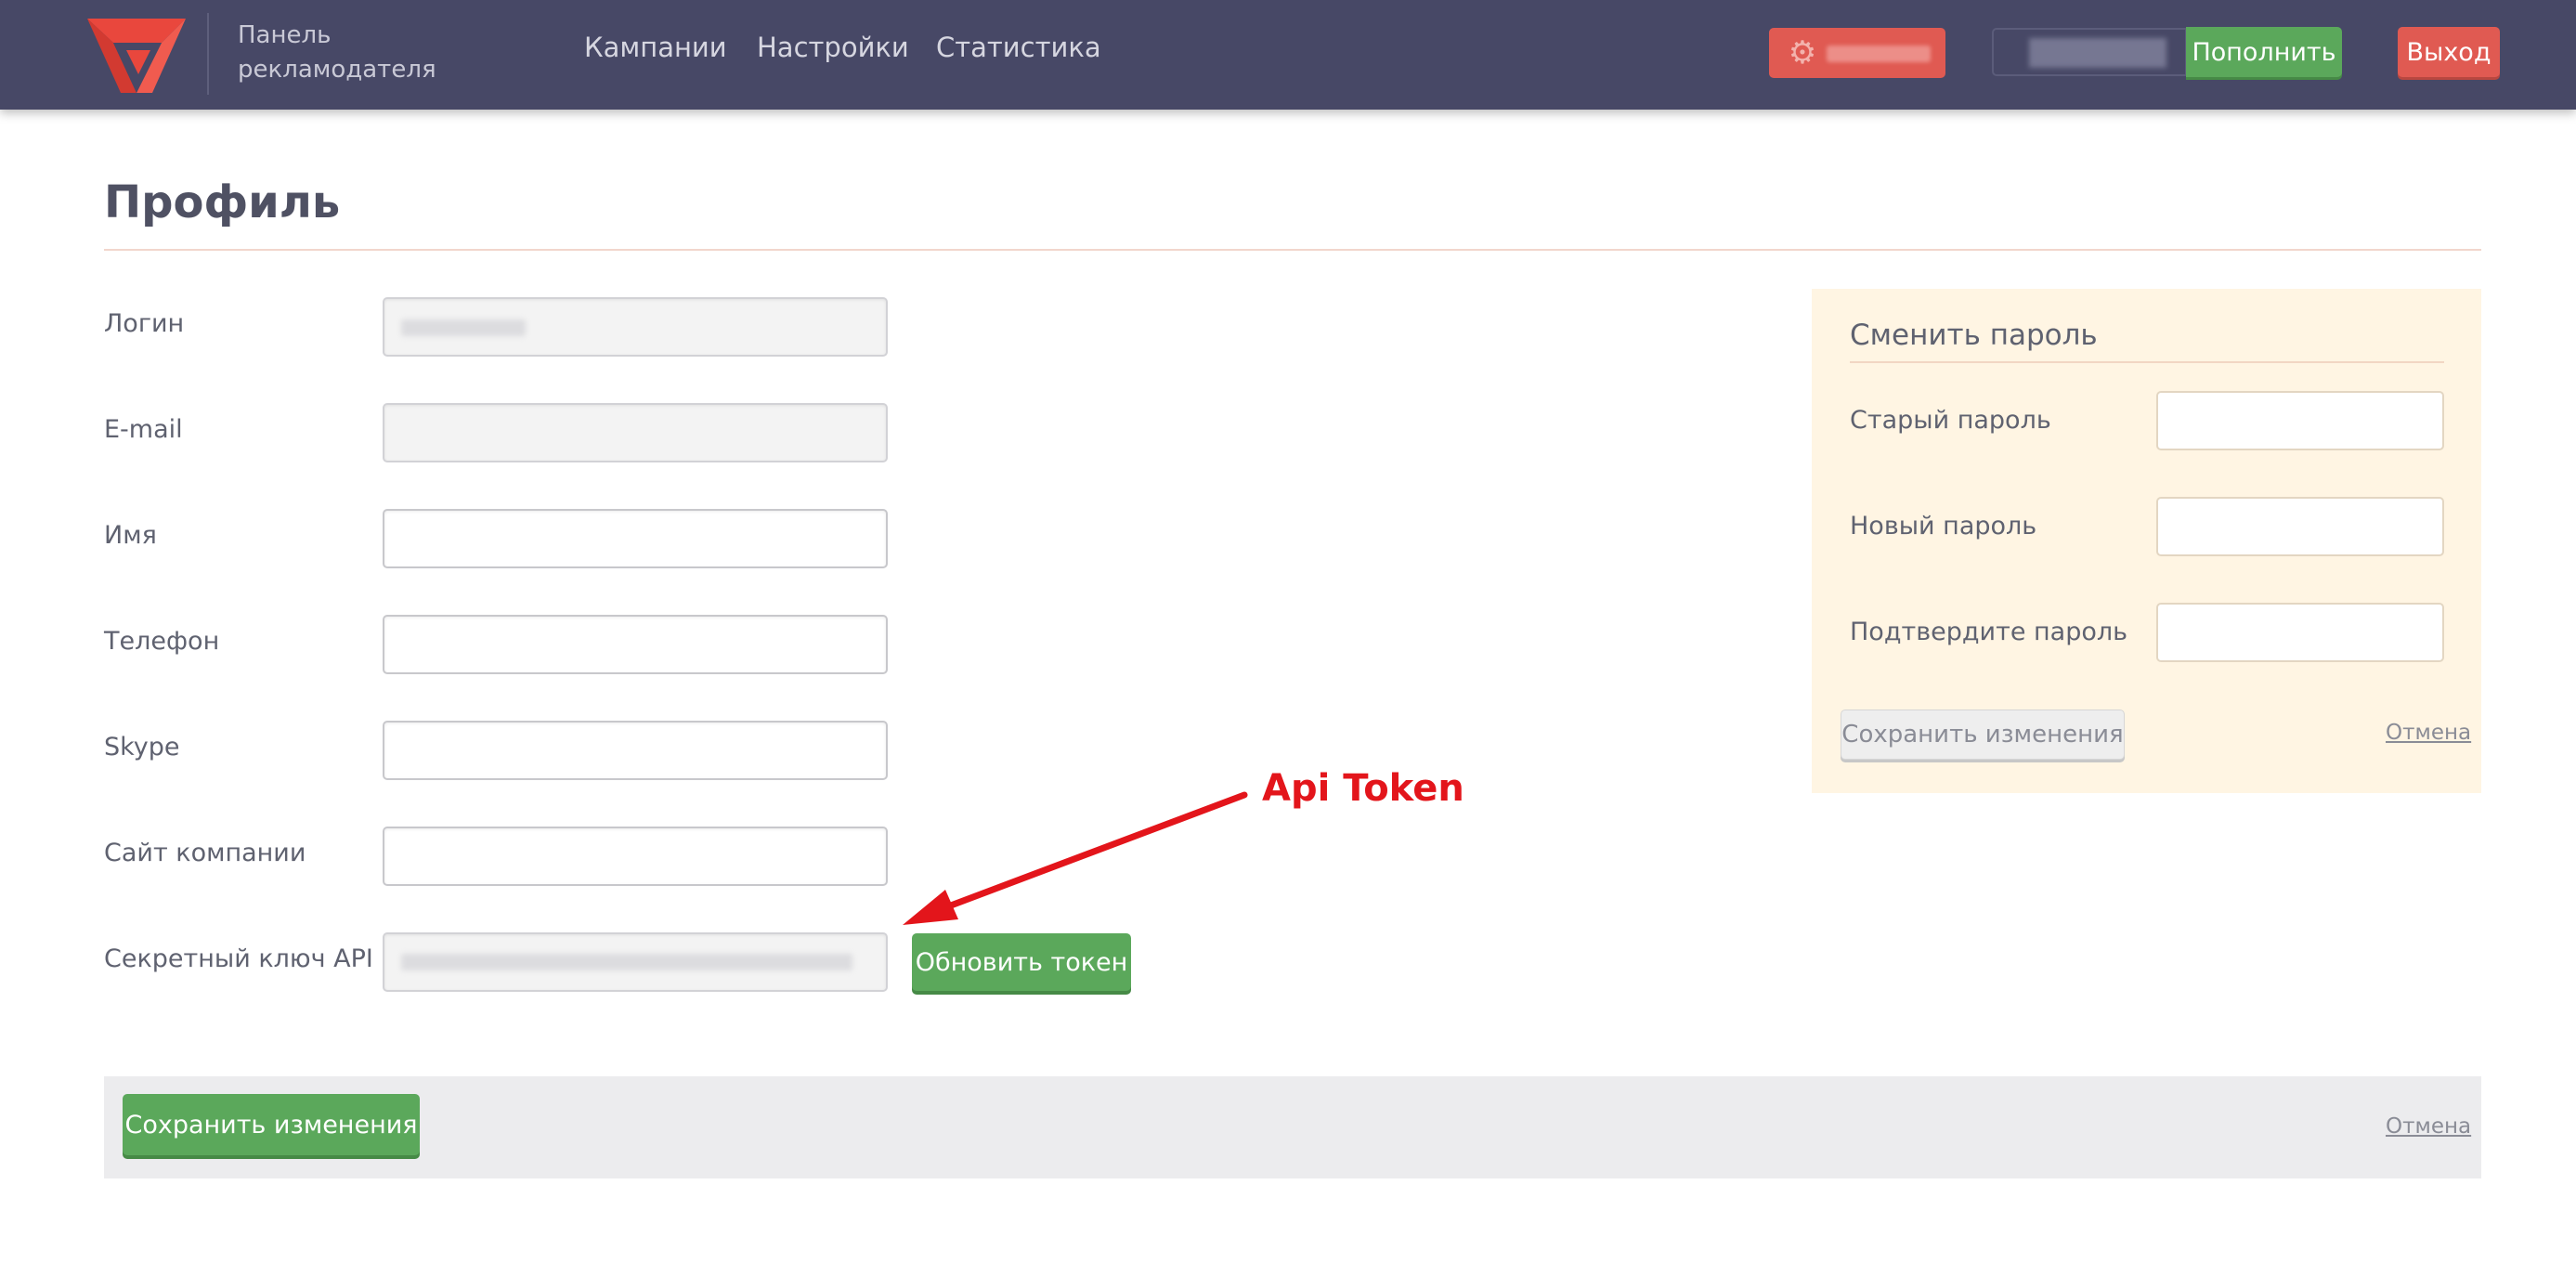 Image resolution: width=2576 pixels, height=1276 pixels. Describe the element at coordinates (144, 323) in the screenshot. I see `login-label: Логин` at that location.